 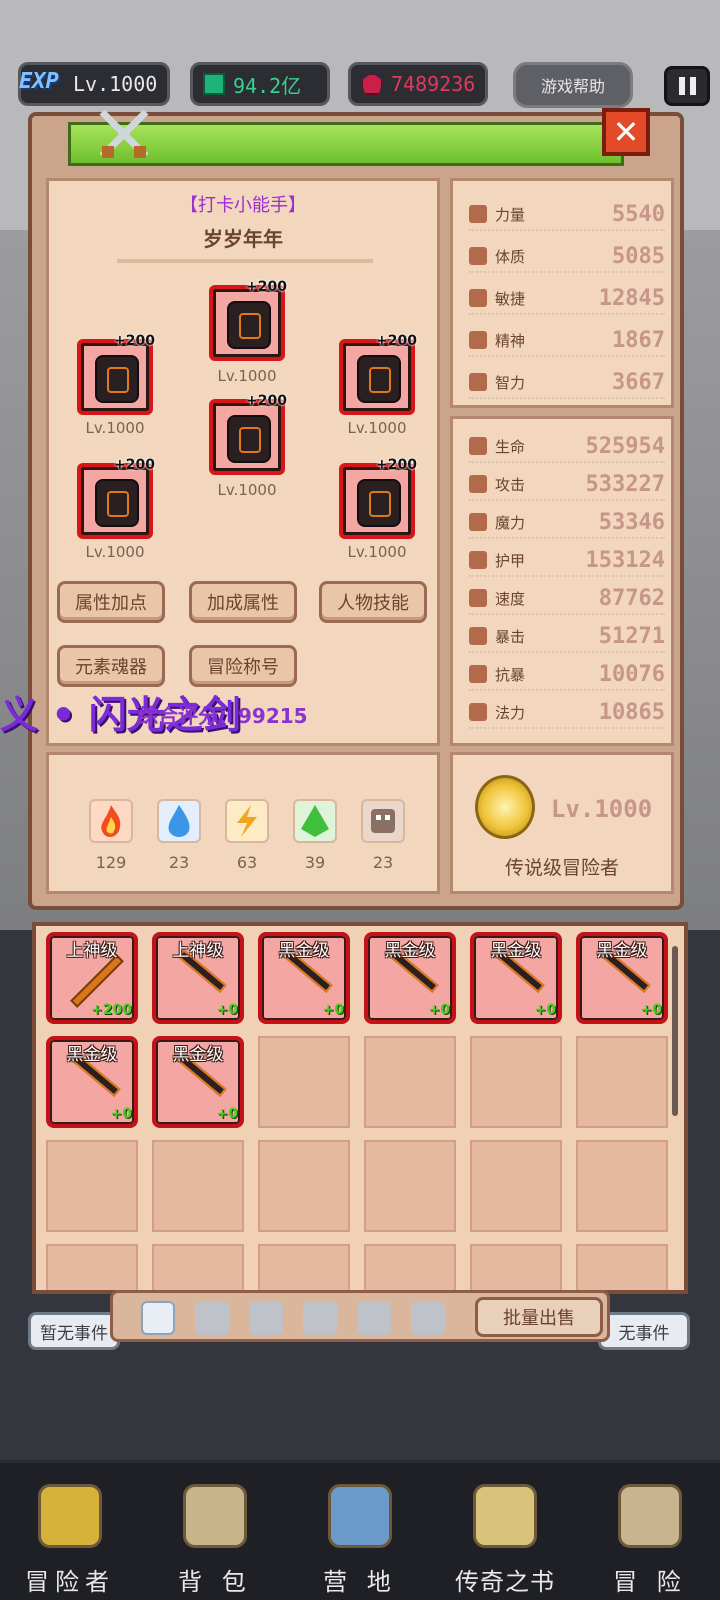 What do you see at coordinates (602, 809) in the screenshot?
I see `rank-level: Lv.1000` at bounding box center [602, 809].